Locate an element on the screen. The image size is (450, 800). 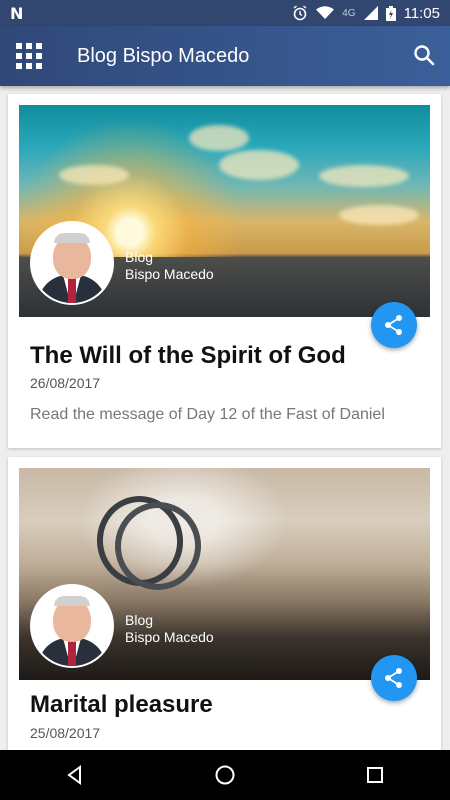
network-type: 4G is located at coordinates (349, 13).